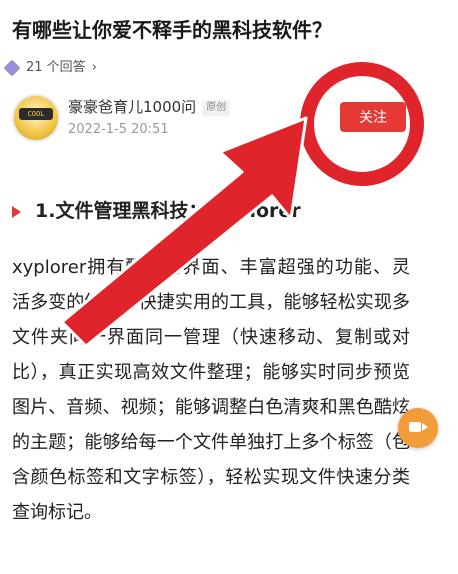 The width and height of the screenshot is (458, 574). I want to click on chevron-right-icon: ›, so click(94, 67).